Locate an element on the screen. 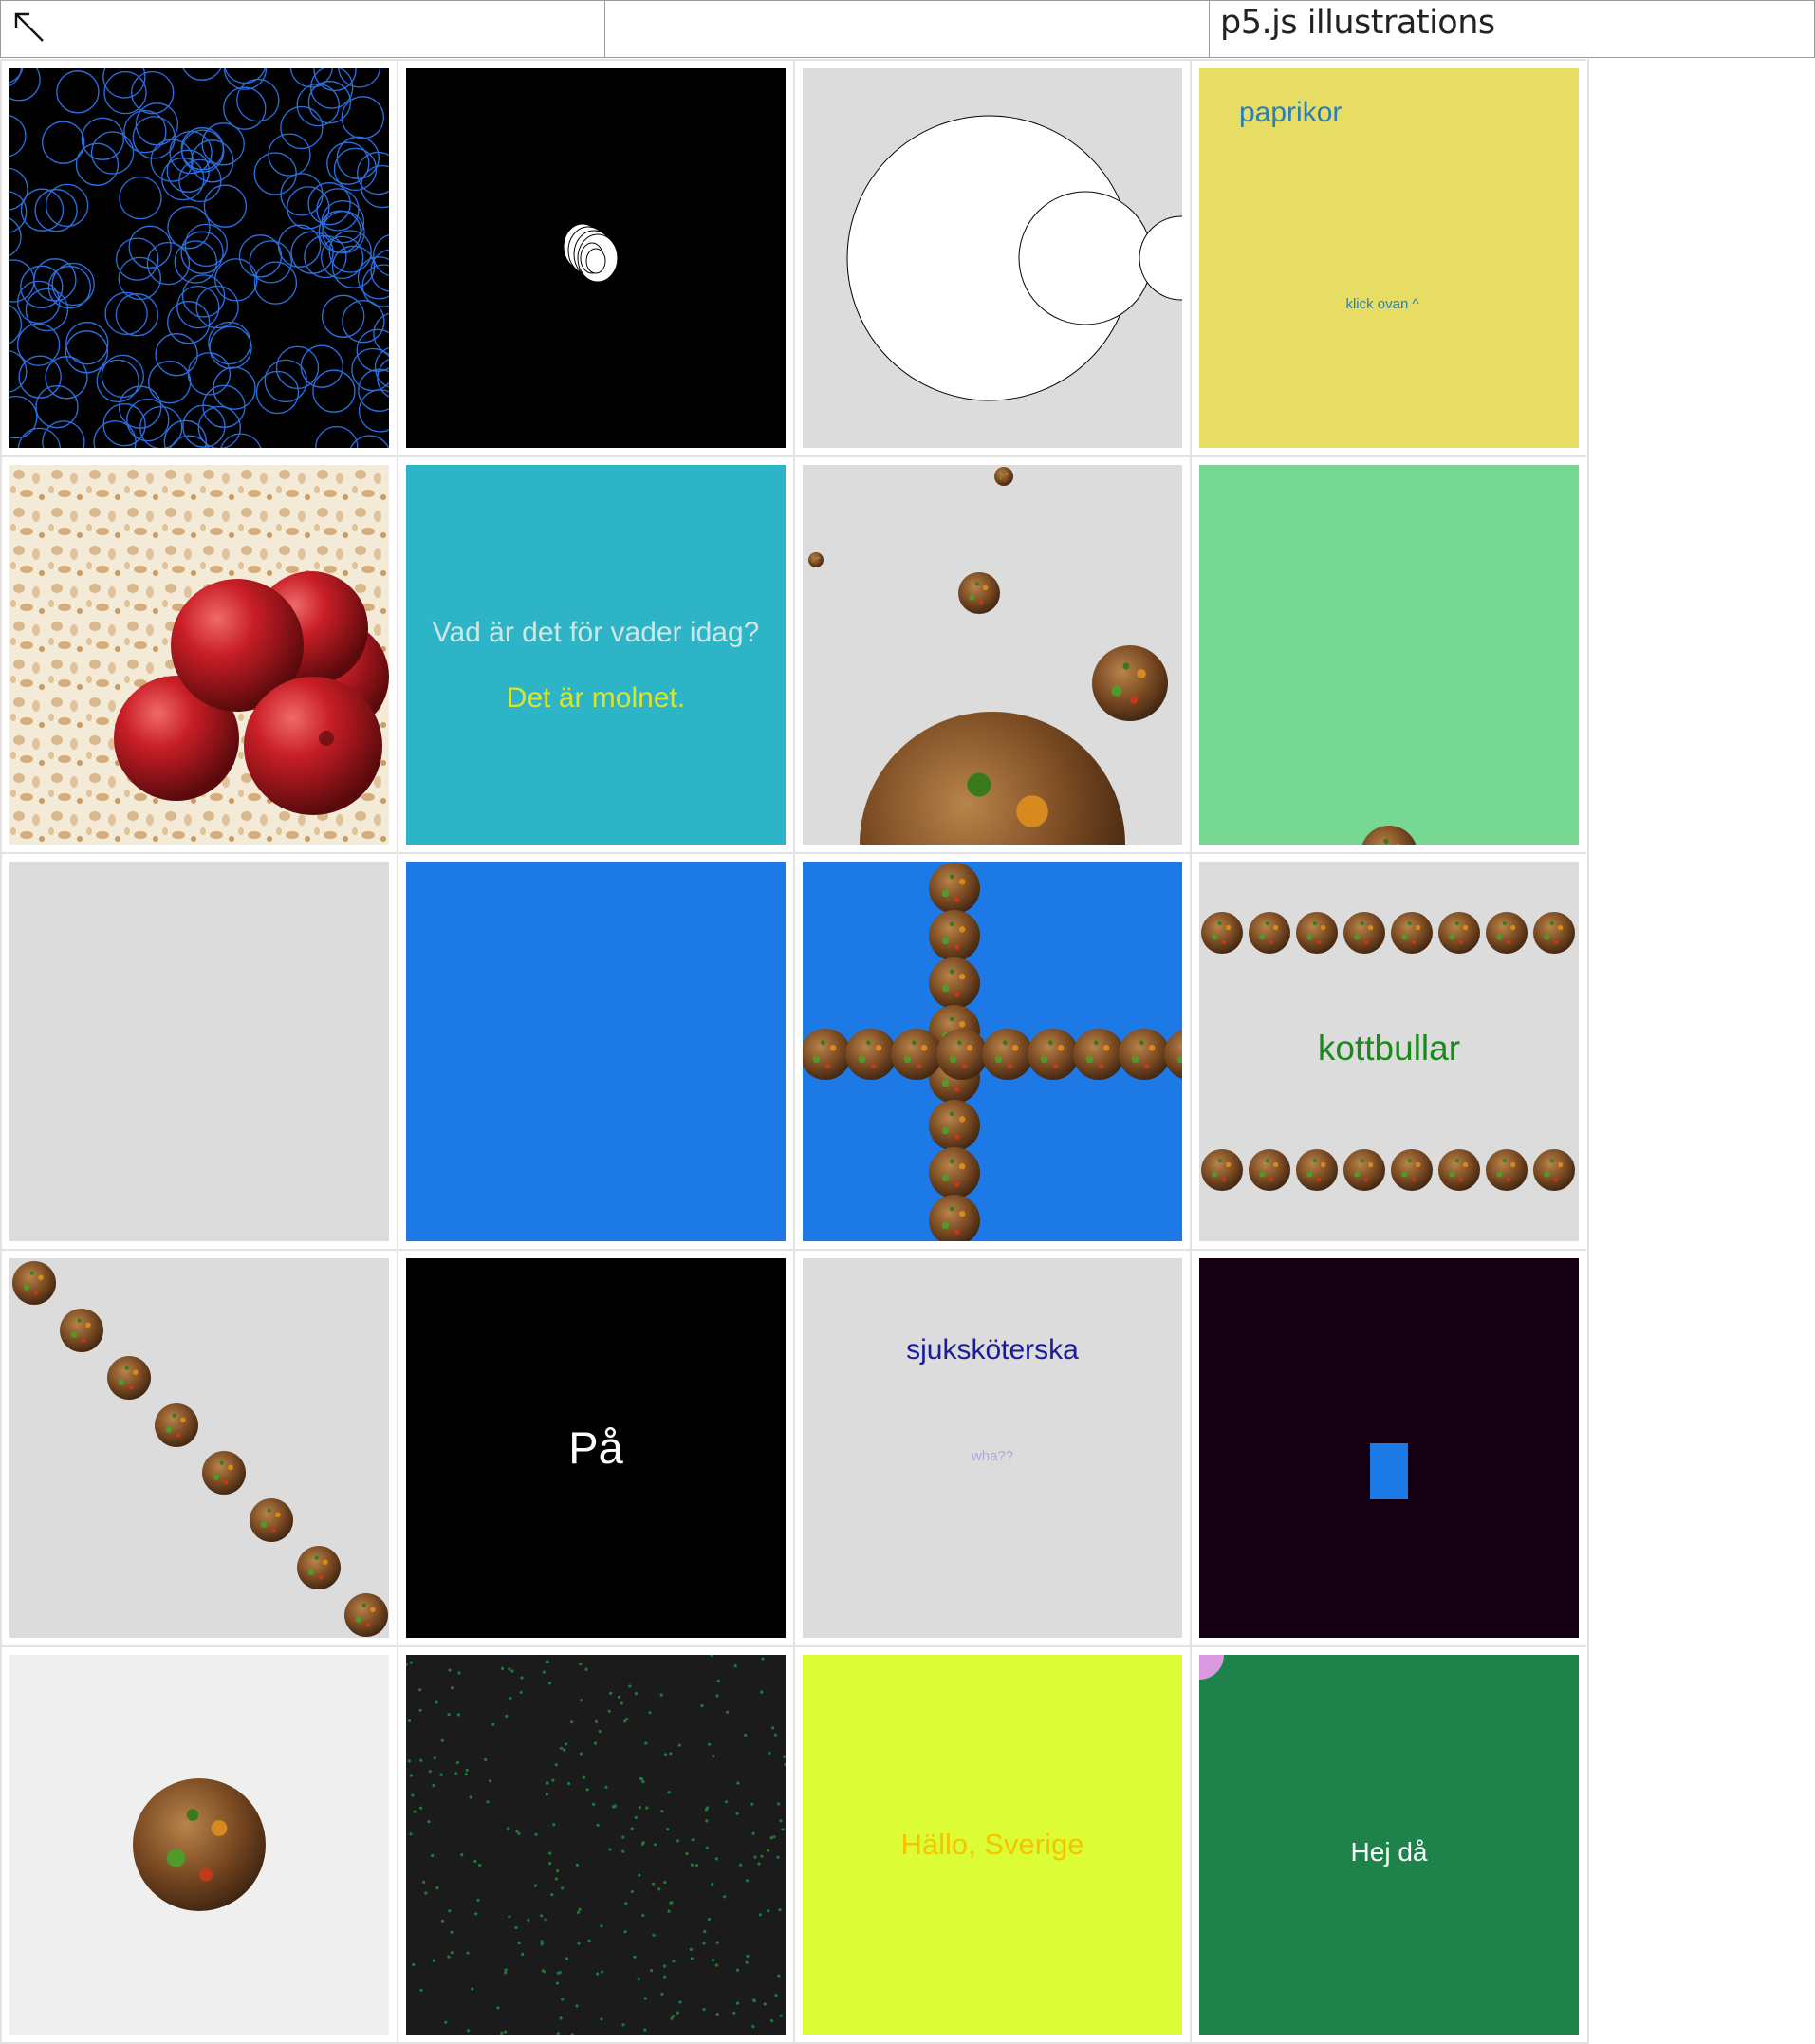 This screenshot has height=2044, width=1815. sketch-diagonal-meatballs is located at coordinates (199, 1448).